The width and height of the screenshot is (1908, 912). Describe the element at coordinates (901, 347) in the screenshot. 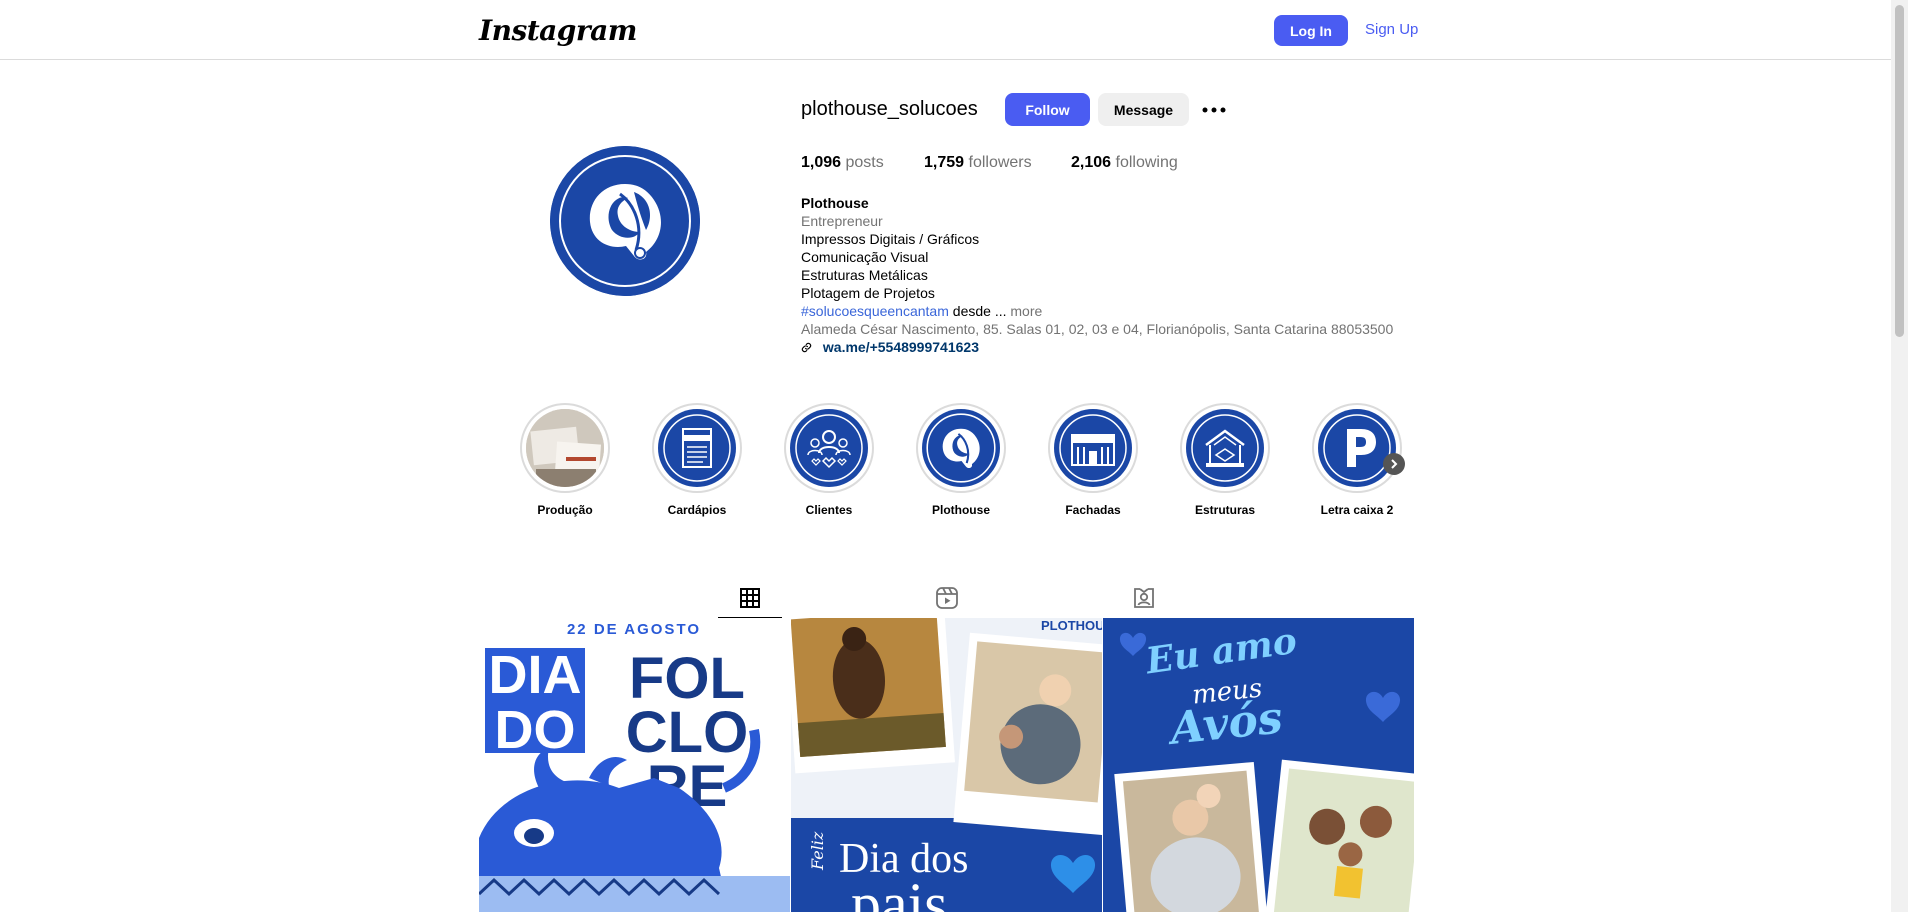

I see `bio-link-text: wa.me/+5548999741623` at that location.